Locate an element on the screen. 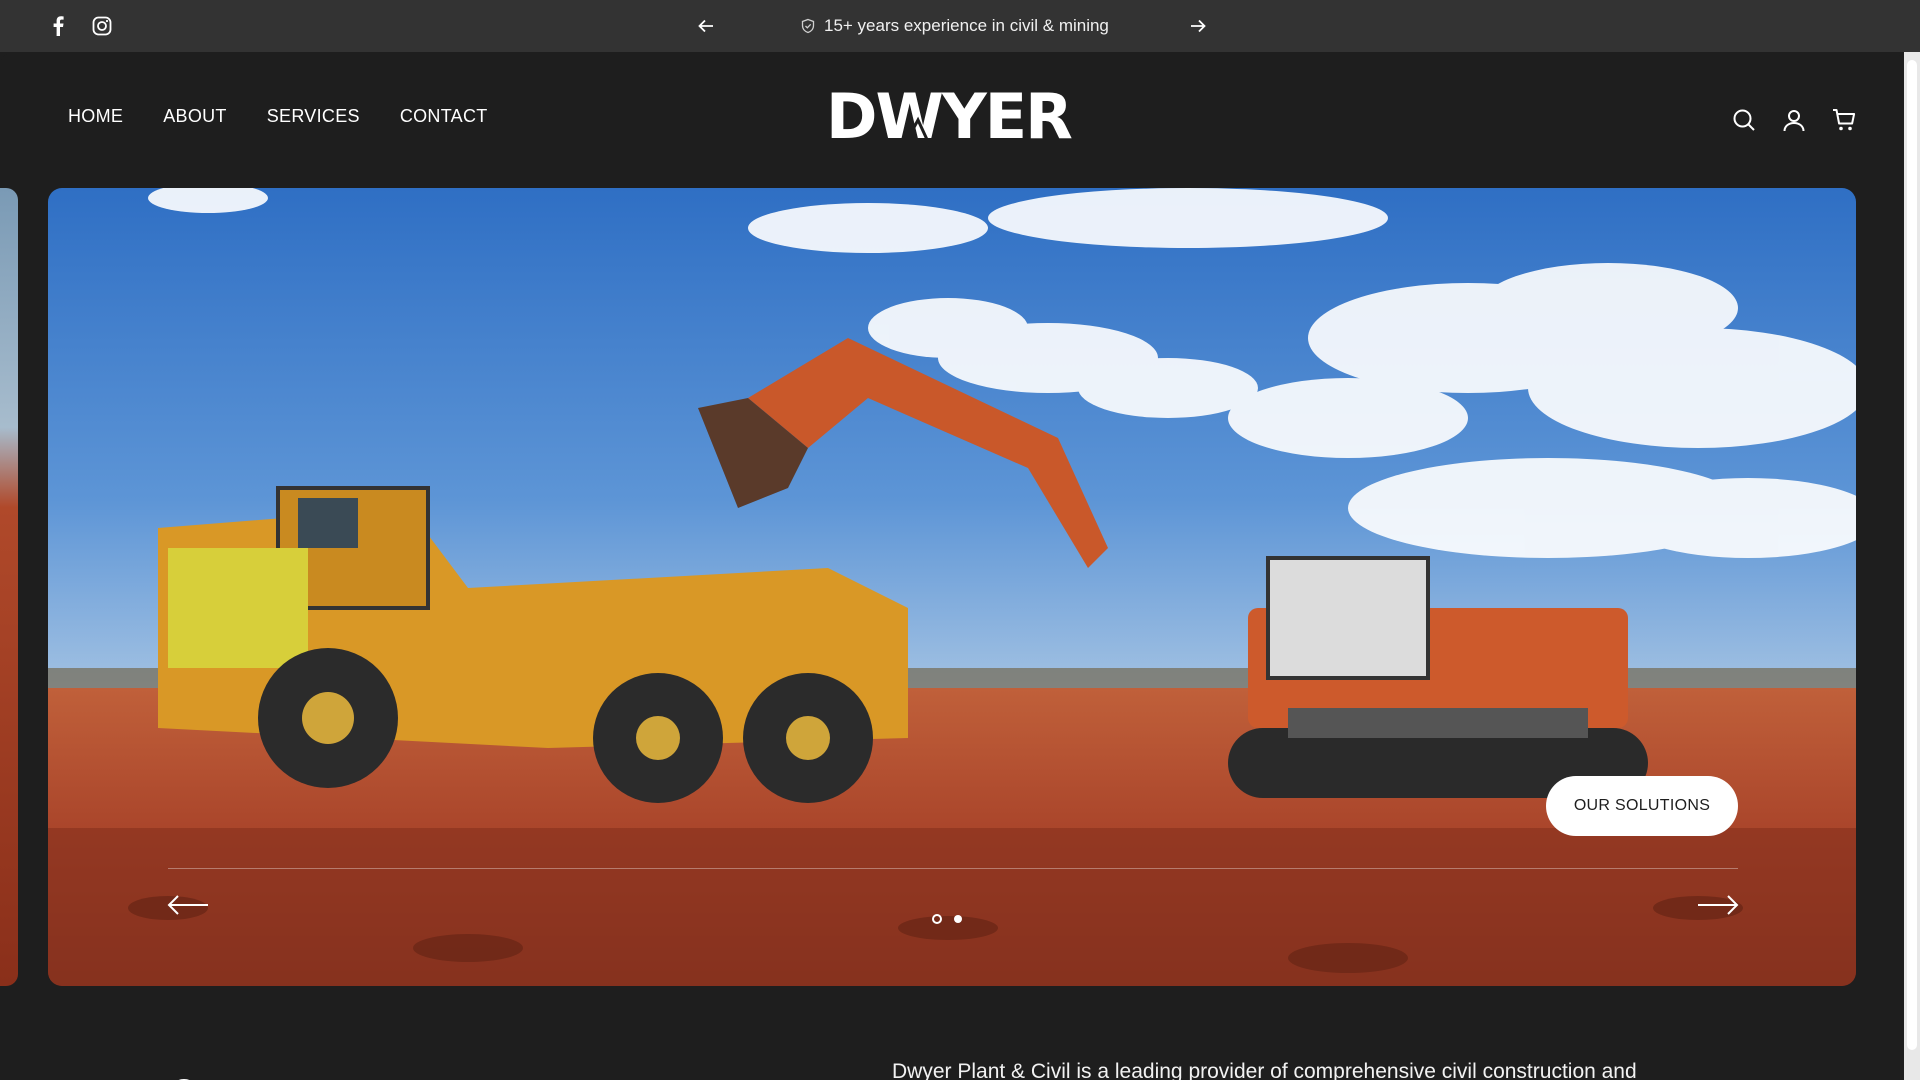  announcement-message: 15+ years experience in civil & mining is located at coordinates (954, 26).